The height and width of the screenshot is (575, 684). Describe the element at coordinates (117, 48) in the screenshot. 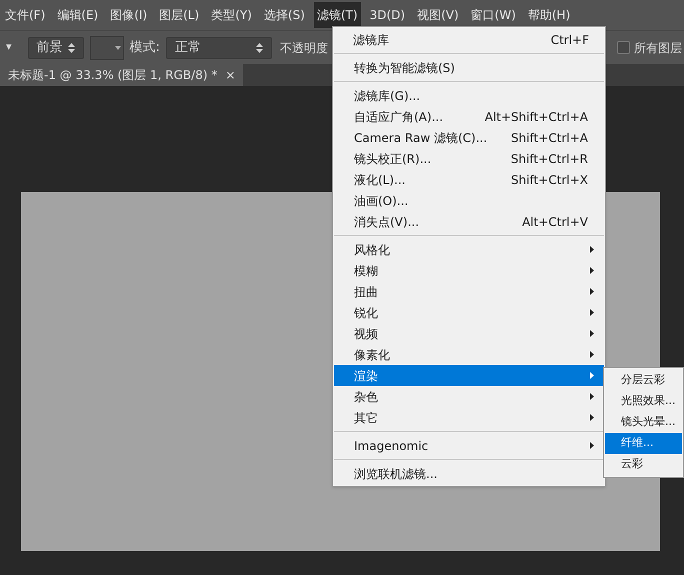

I see `caret-icon` at that location.